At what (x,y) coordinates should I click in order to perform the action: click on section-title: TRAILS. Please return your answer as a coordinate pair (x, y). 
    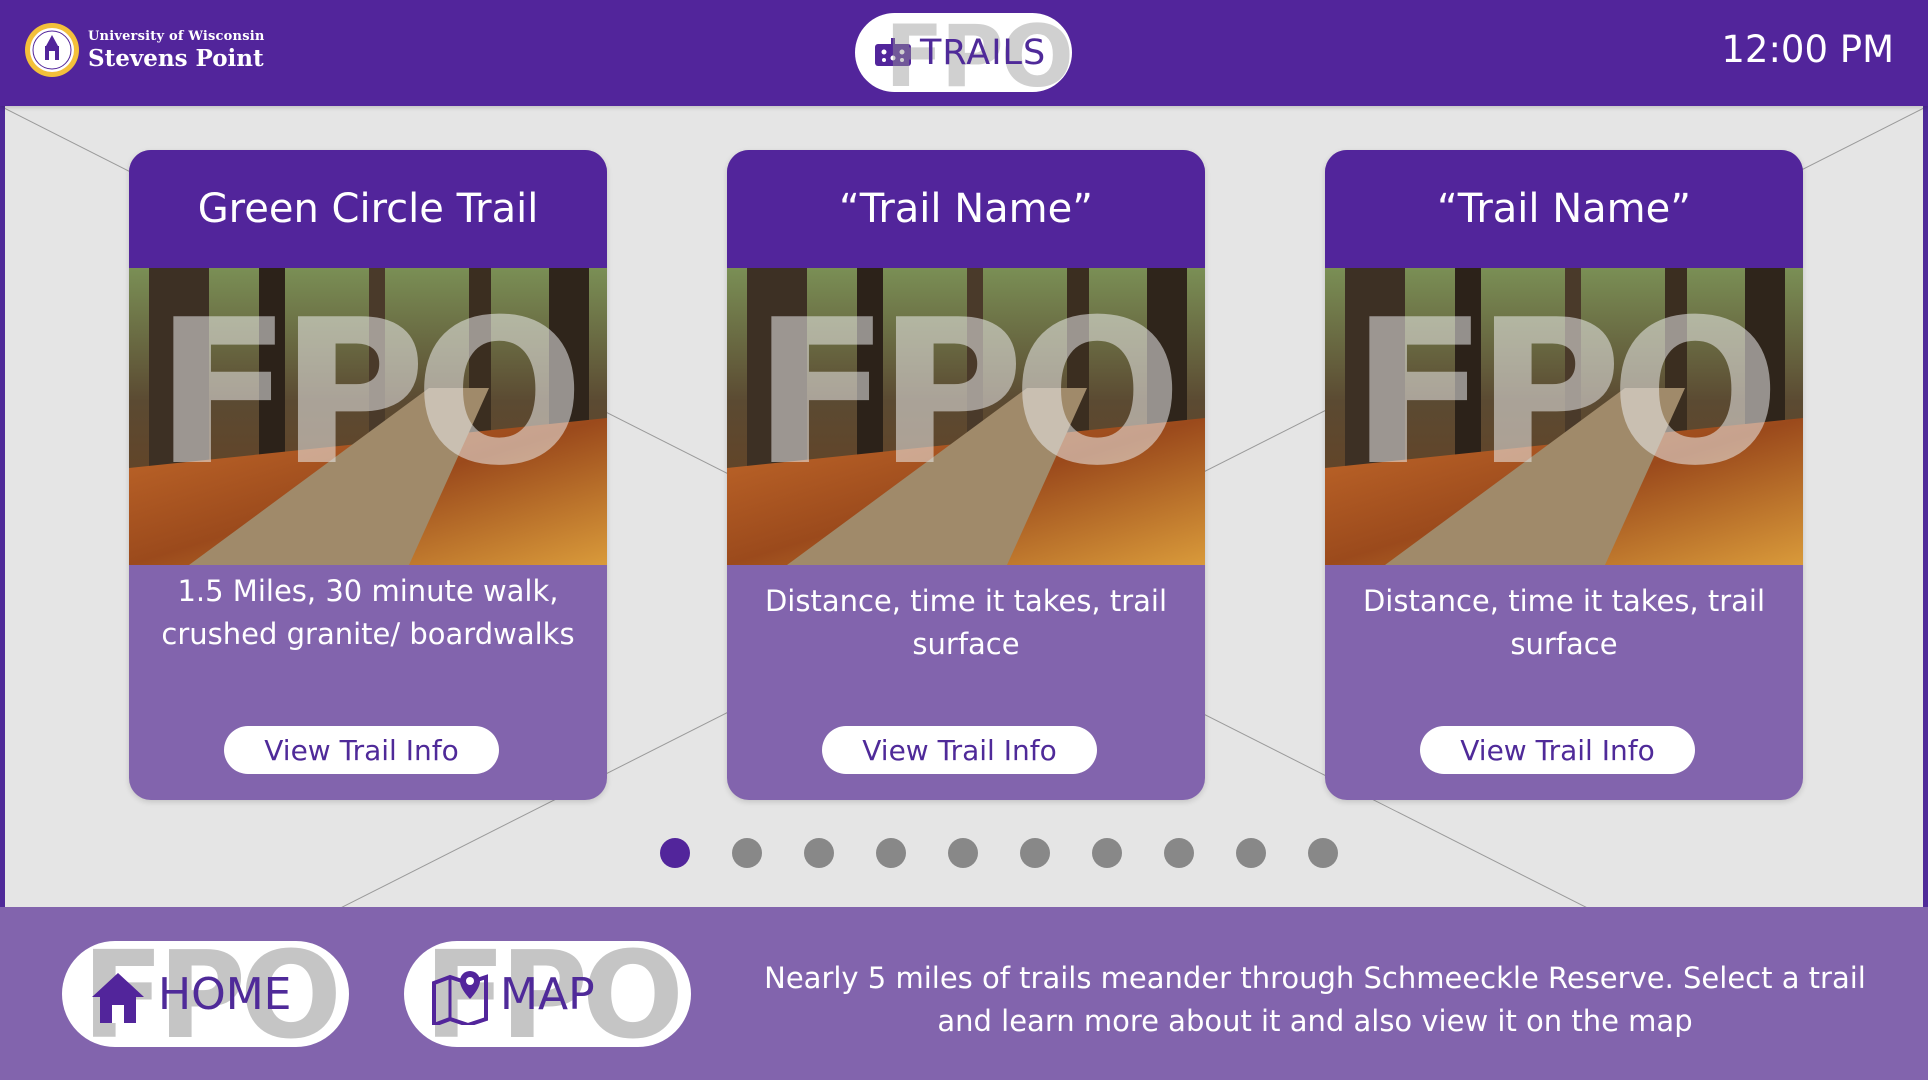
    Looking at the image, I should click on (983, 53).